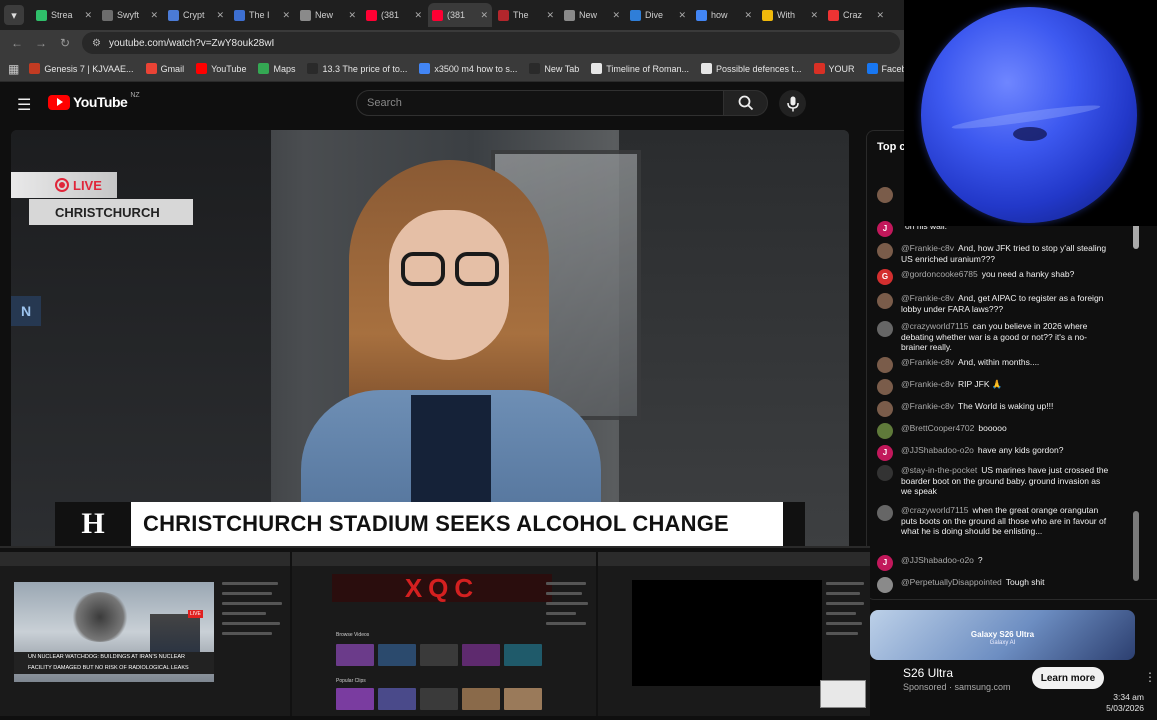  What do you see at coordinates (41, 43) in the screenshot?
I see `forward-arrow-icon: →` at bounding box center [41, 43].